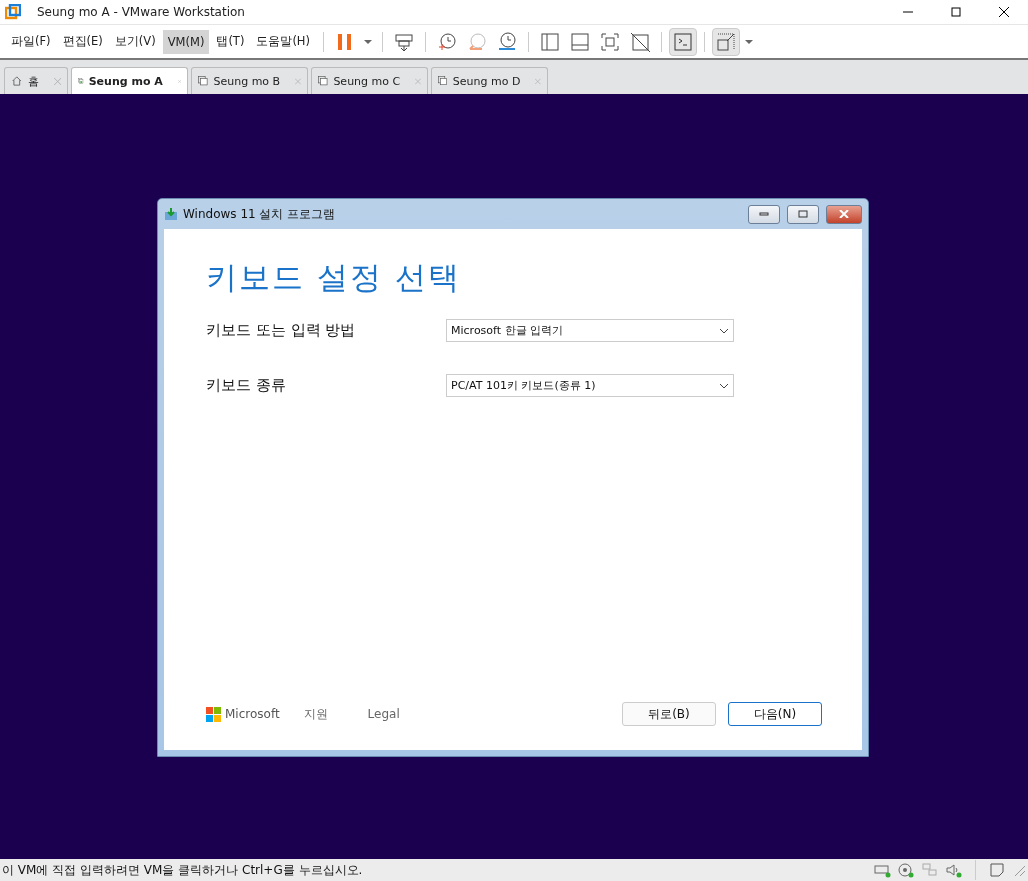  I want to click on page-heading: 키보드 설정 선택, so click(334, 277).